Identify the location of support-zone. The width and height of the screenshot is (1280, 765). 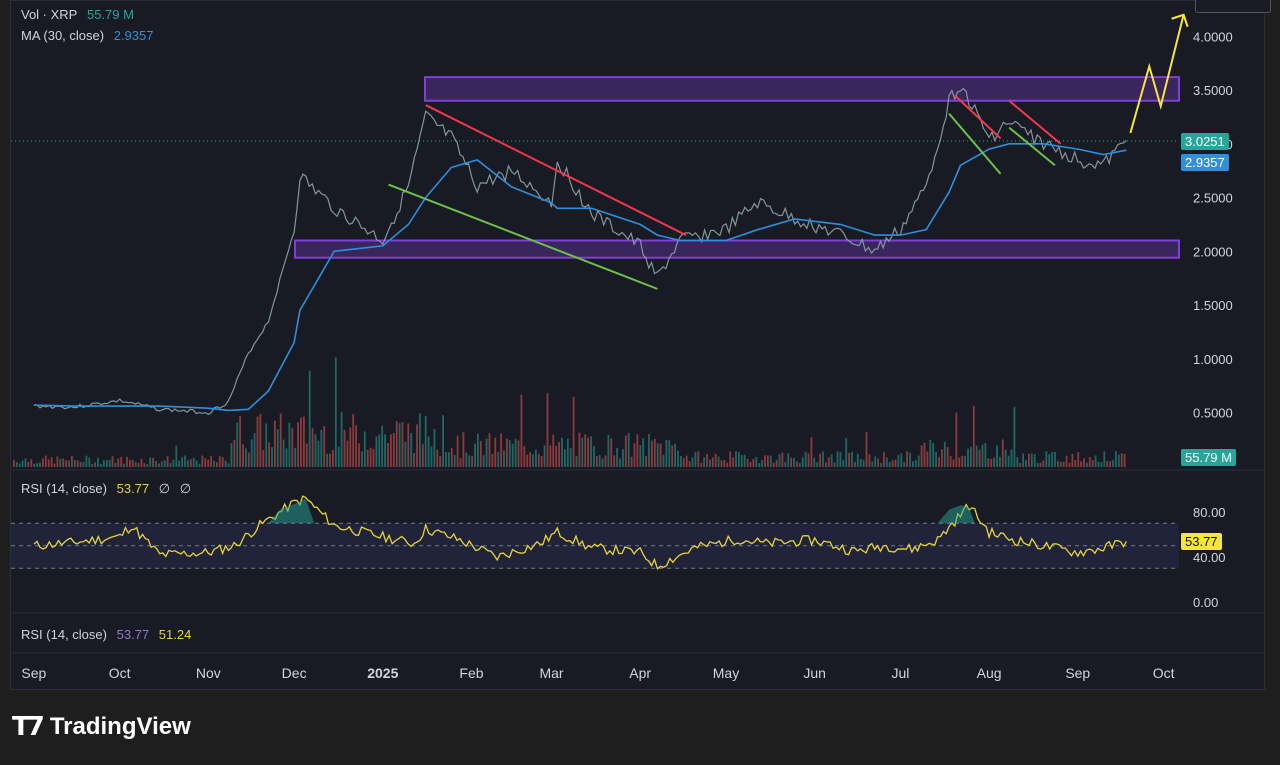
(737, 249).